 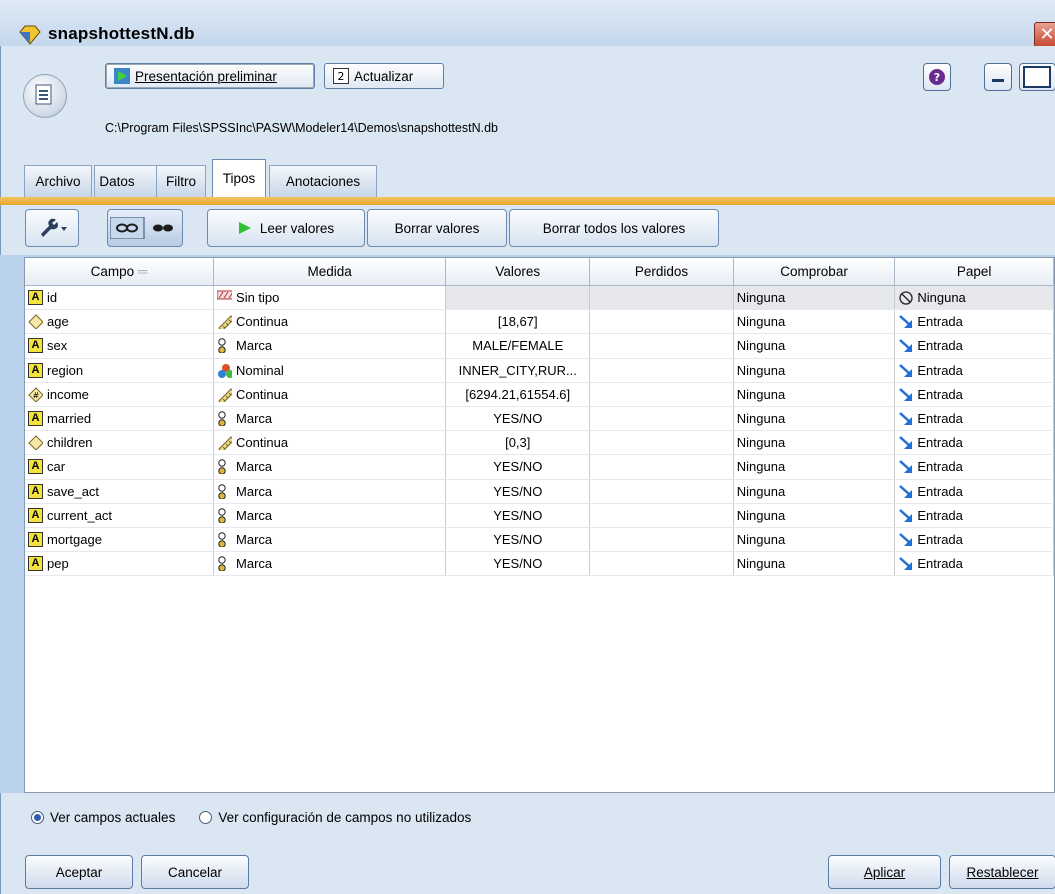 I want to click on clear-values-button: Borrar valores, so click(x=437, y=228).